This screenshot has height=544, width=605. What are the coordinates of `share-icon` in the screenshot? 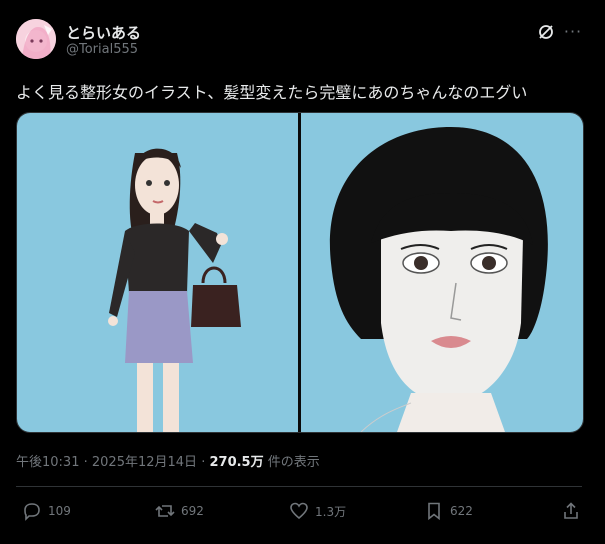 It's located at (571, 510).